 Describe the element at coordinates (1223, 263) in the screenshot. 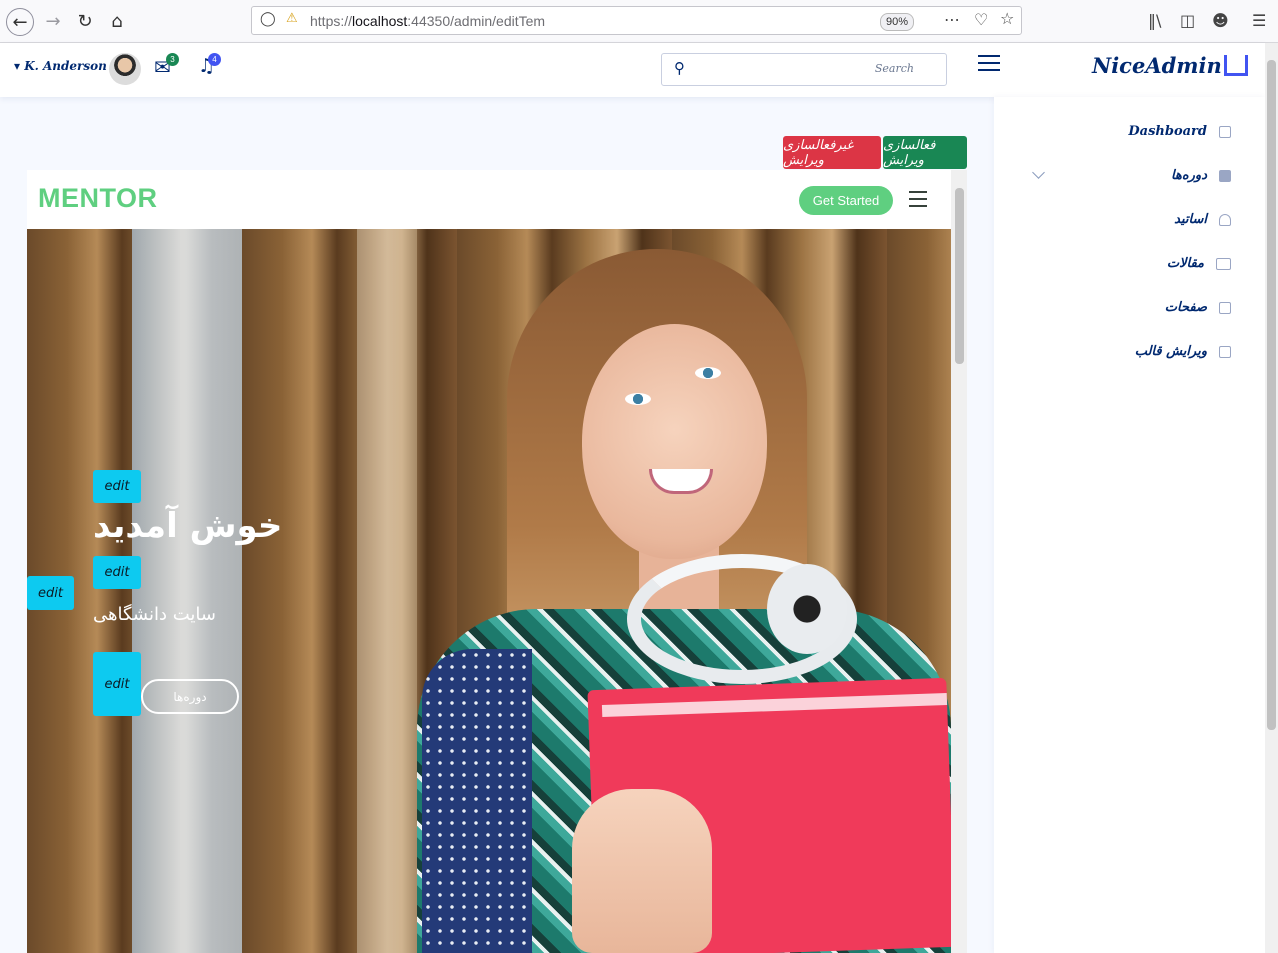

I see `journal-icon` at that location.